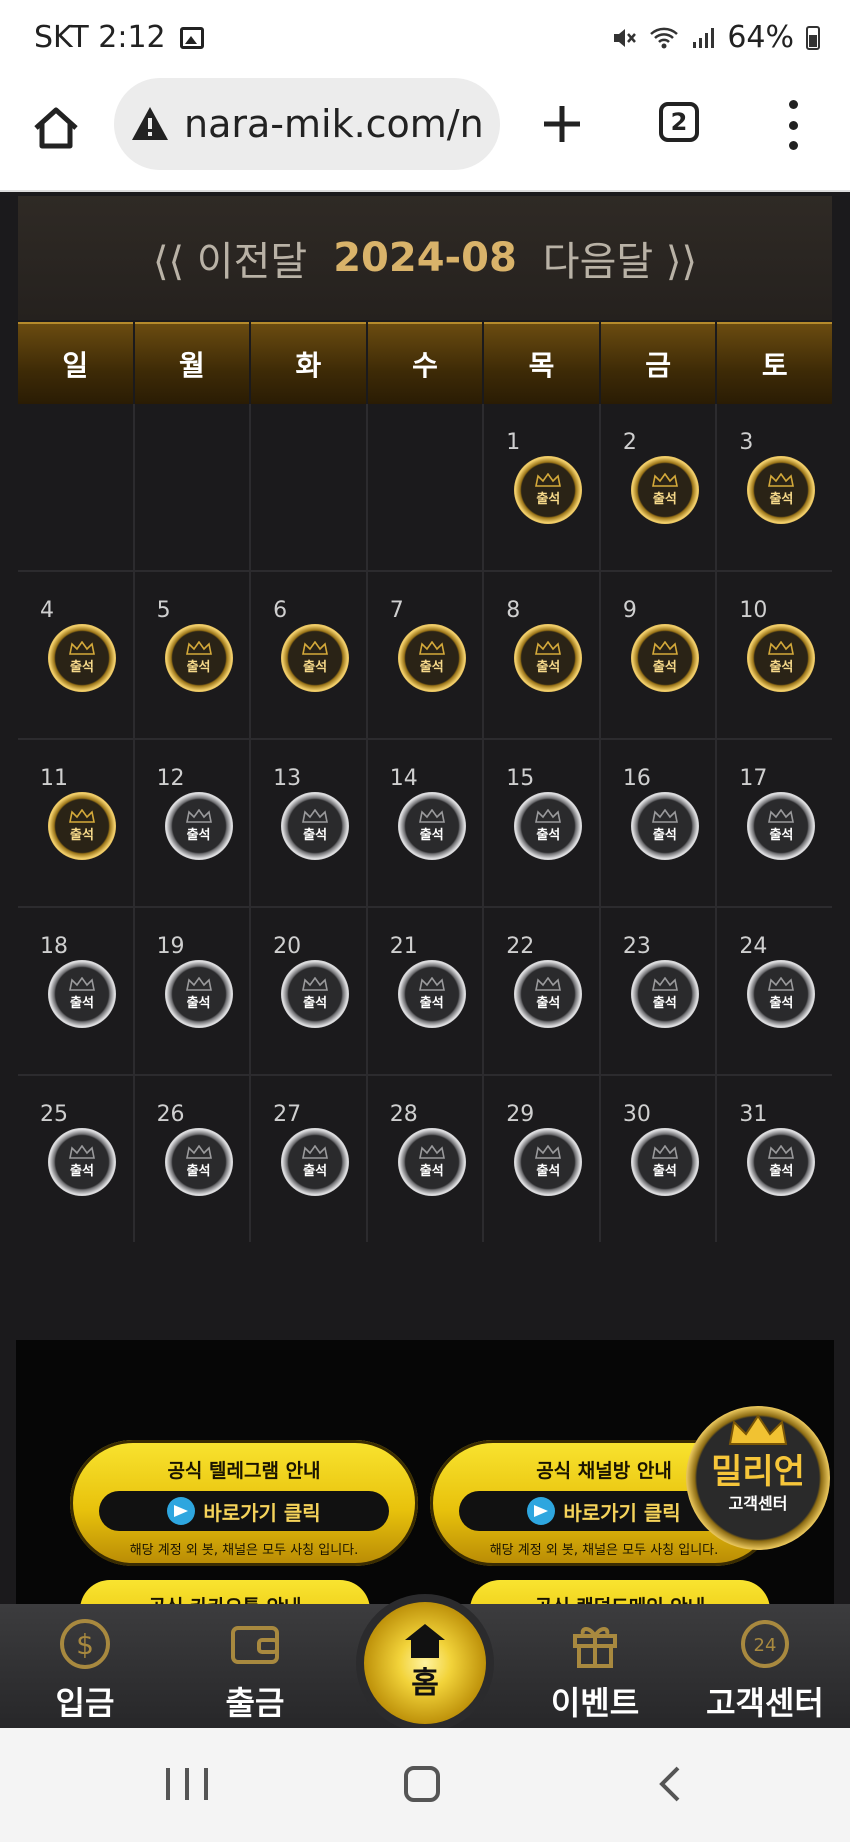 The height and width of the screenshot is (1842, 850). I want to click on calendar-day-25: 25 출석, so click(75, 1159).